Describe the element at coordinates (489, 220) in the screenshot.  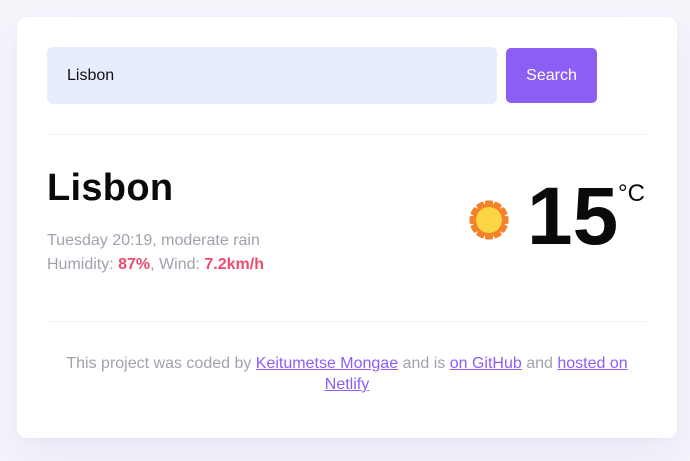
I see `sun-icon` at that location.